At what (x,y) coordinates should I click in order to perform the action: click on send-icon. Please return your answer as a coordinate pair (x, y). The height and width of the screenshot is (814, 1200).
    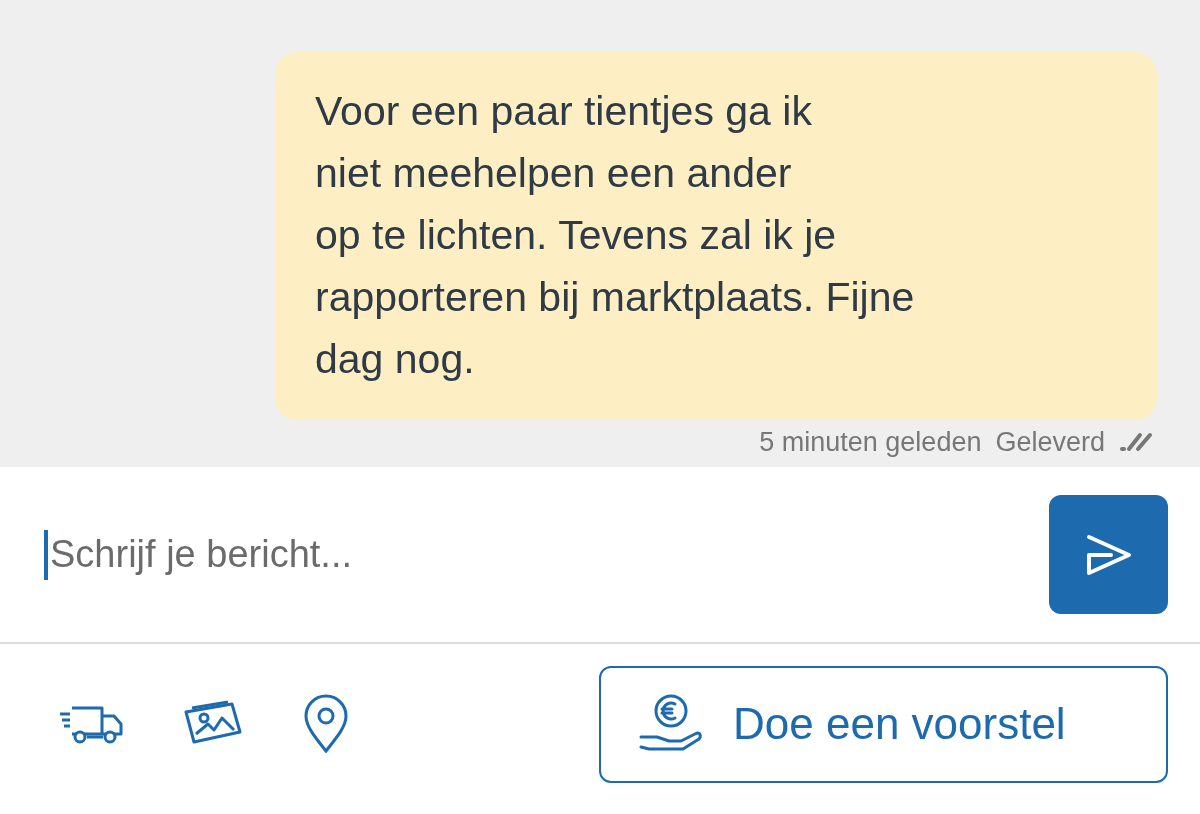
    Looking at the image, I should click on (1108, 554).